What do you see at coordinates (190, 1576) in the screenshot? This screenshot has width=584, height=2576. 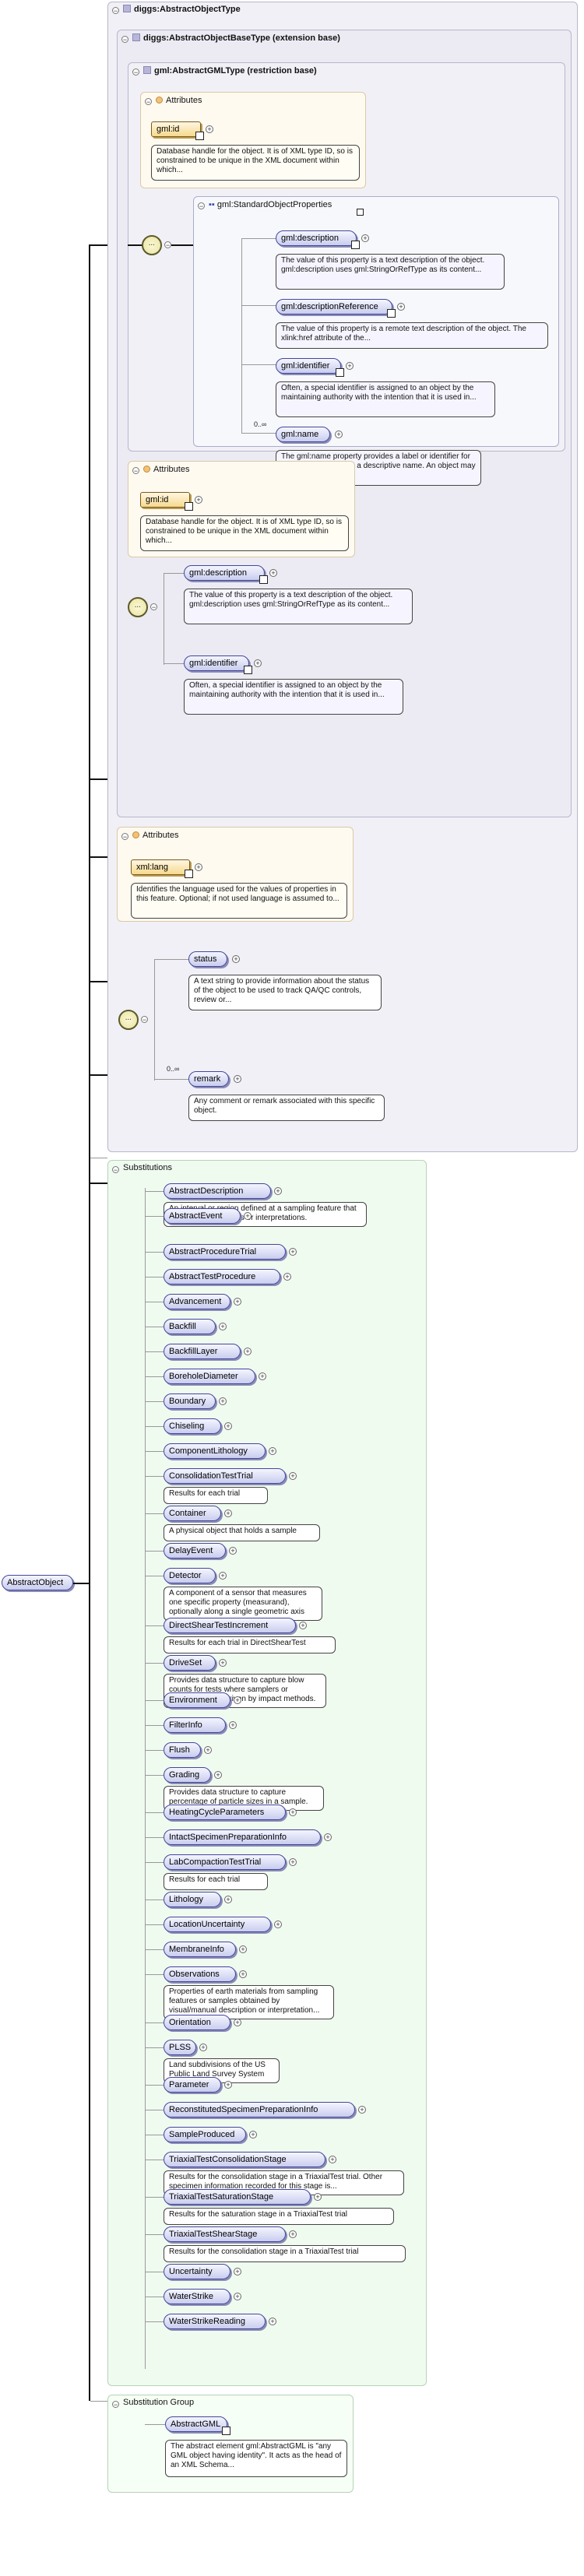 I see `substitution-detector: Detector` at bounding box center [190, 1576].